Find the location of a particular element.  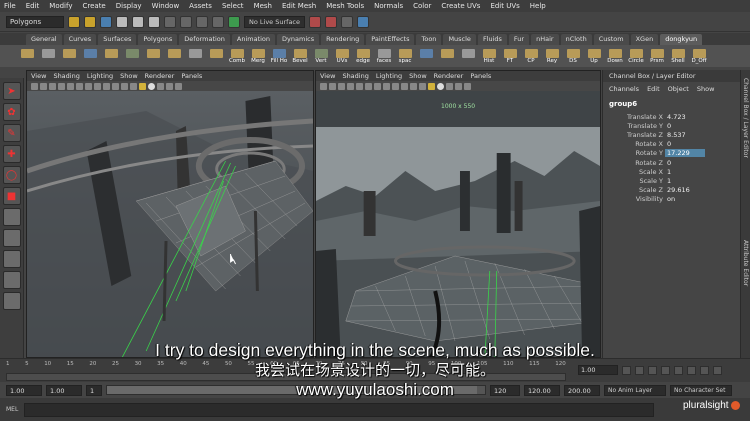

shelf-tab-dynamics: Dynamics is located at coordinates (298, 39).